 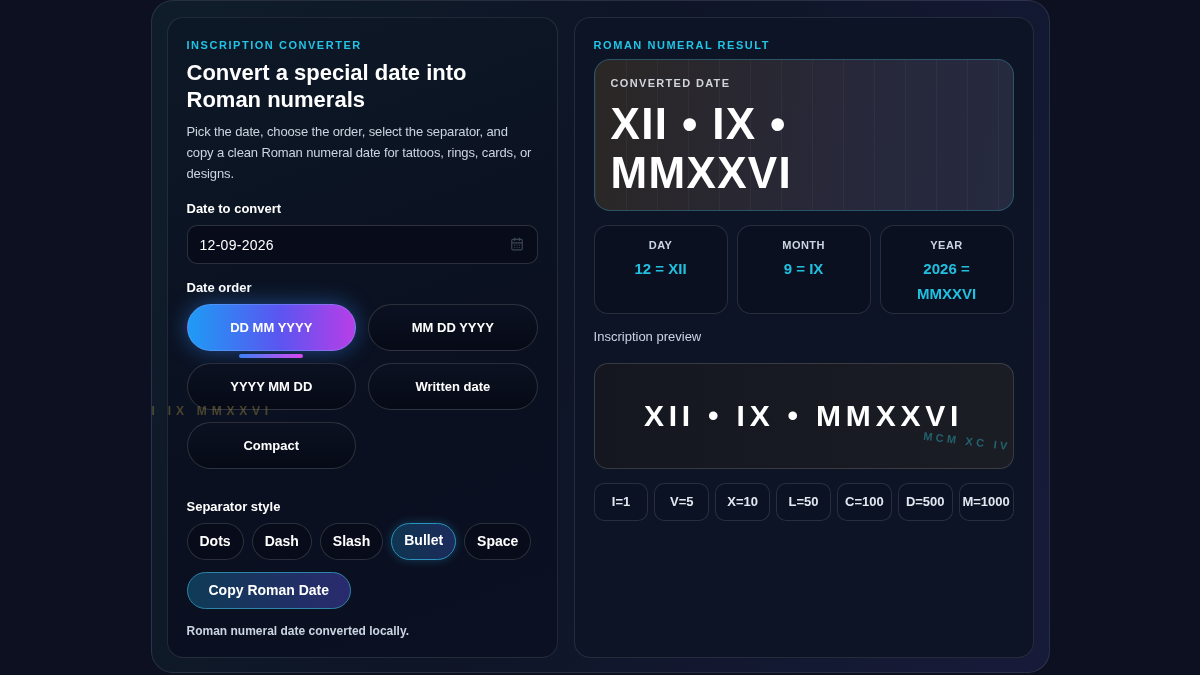 I want to click on date-order-option: Written date, so click(x=453, y=386).